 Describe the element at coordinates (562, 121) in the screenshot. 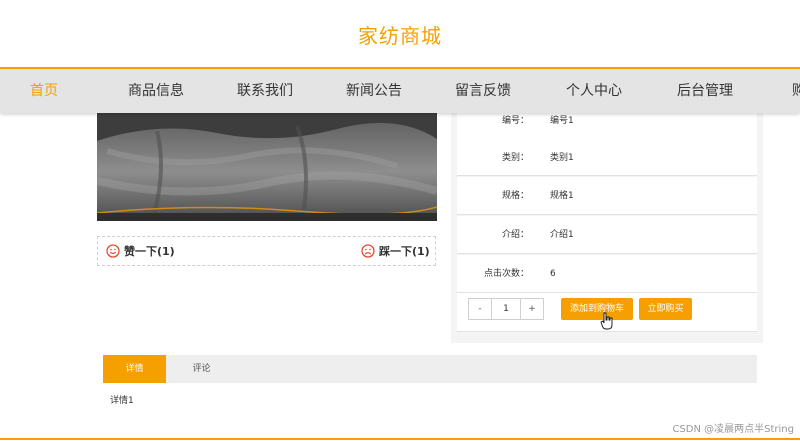

I see `info-value: 编号1` at that location.